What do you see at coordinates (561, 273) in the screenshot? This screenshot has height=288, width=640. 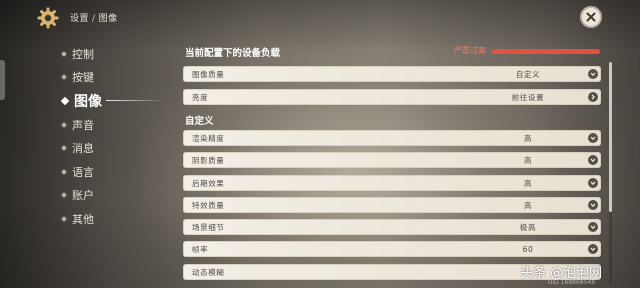 I see `watermark: 头条 @泡泡网` at bounding box center [561, 273].